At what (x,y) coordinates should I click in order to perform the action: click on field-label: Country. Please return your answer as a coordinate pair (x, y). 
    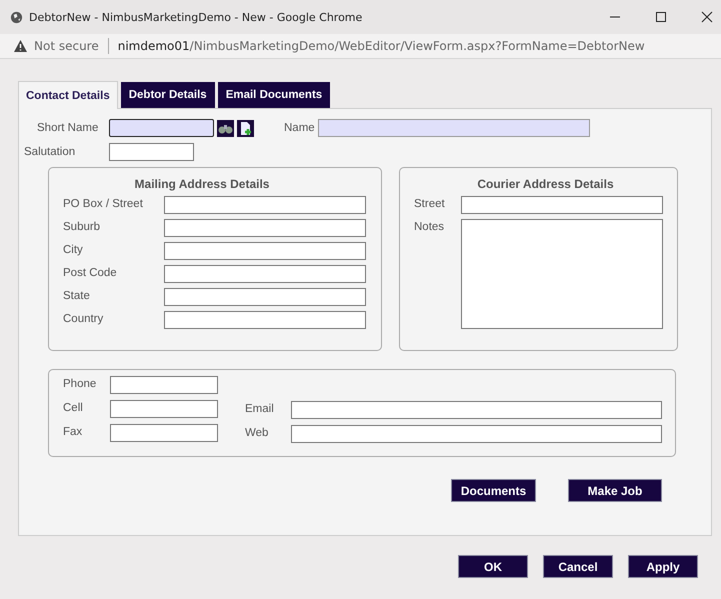
    Looking at the image, I should click on (83, 319).